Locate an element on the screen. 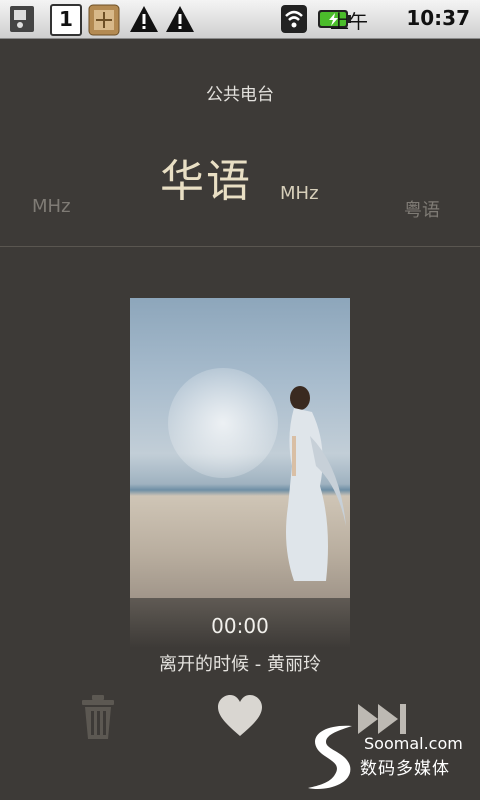 The image size is (480, 800). calendar-icon: 1 is located at coordinates (66, 20).